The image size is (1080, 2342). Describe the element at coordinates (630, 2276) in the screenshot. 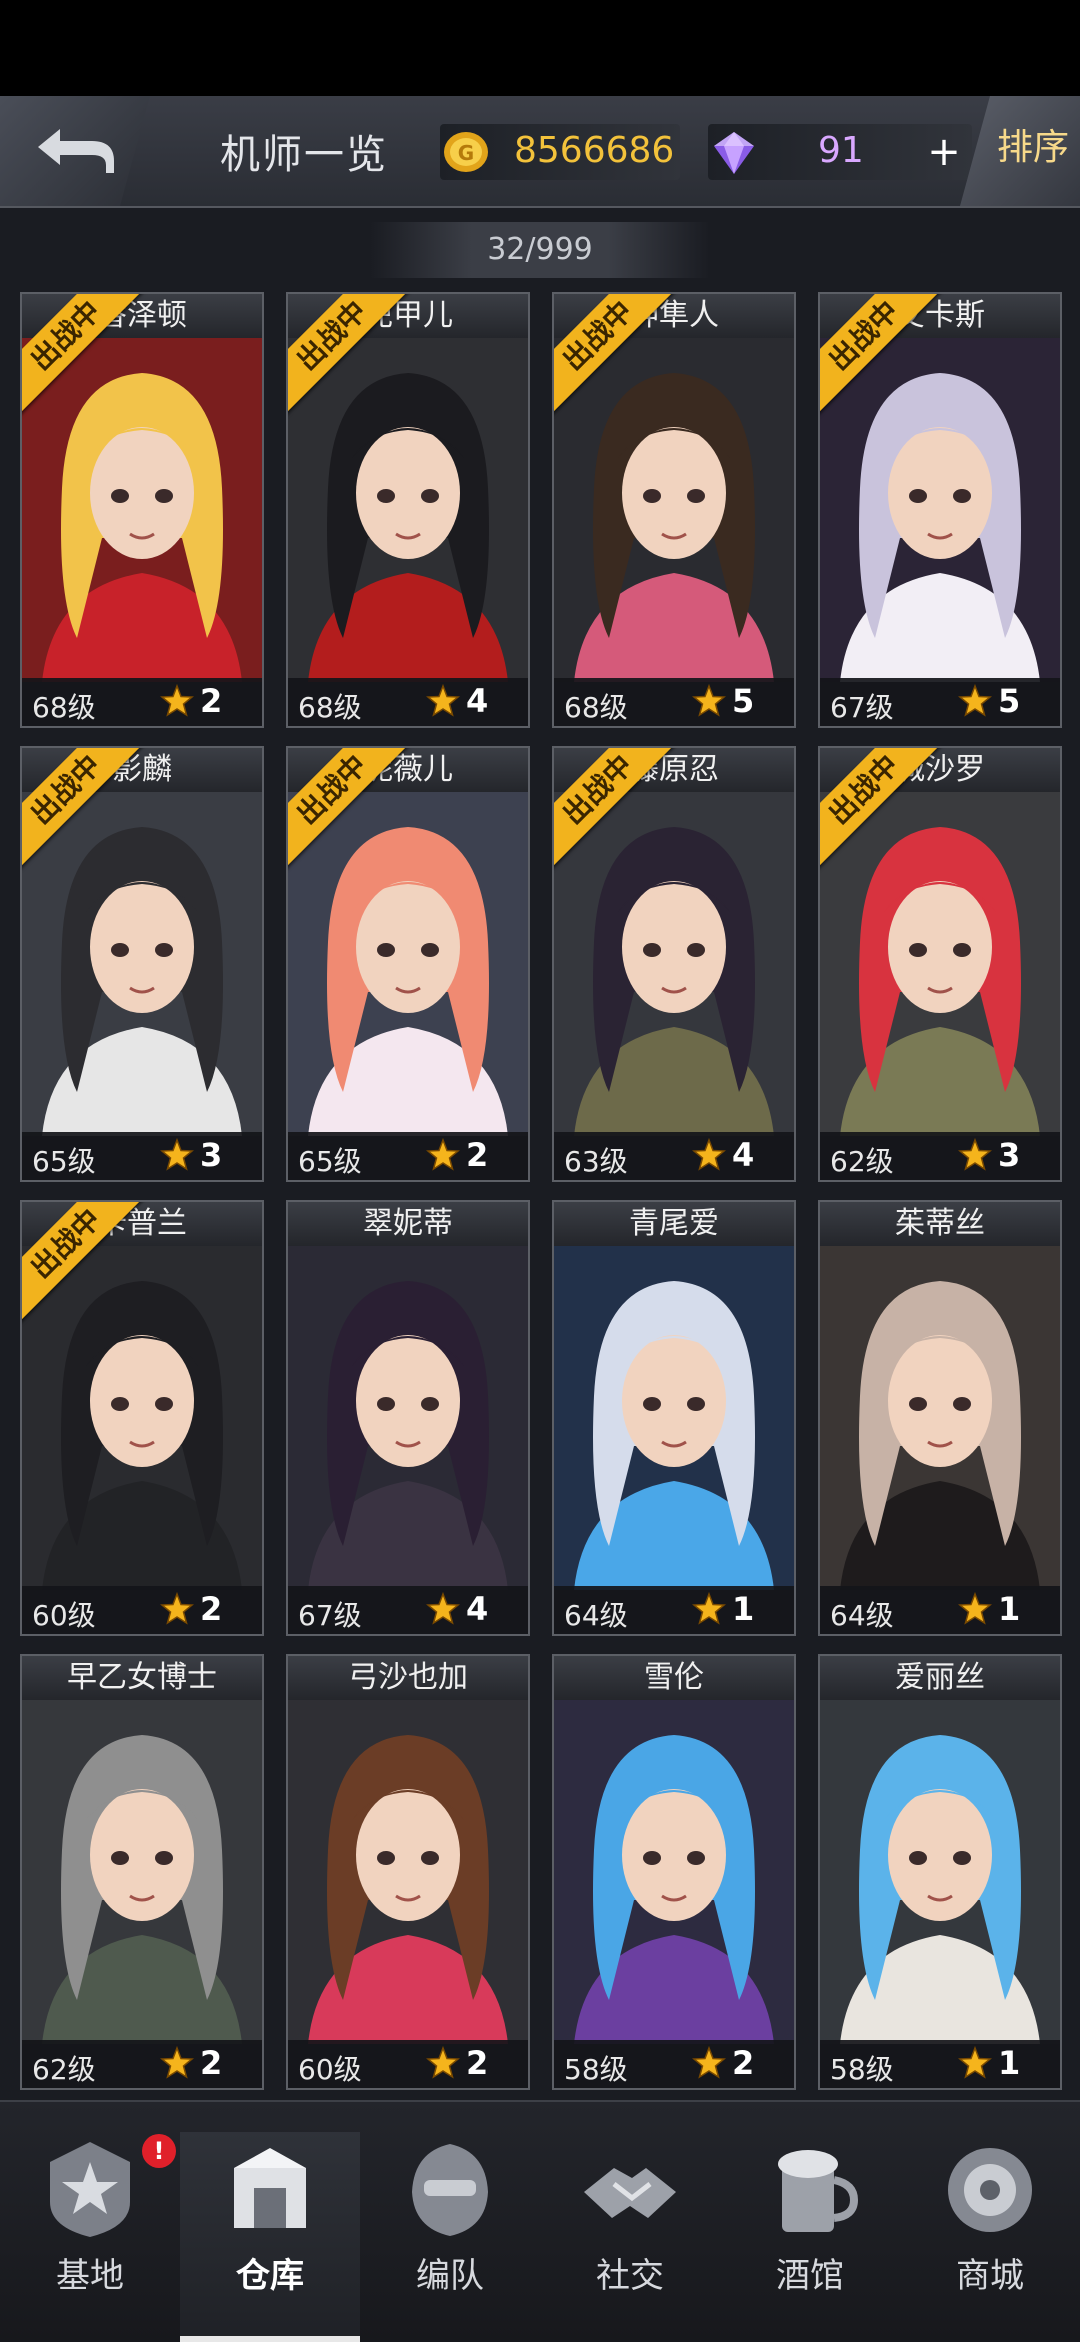

I see `nav-label: 社交` at that location.